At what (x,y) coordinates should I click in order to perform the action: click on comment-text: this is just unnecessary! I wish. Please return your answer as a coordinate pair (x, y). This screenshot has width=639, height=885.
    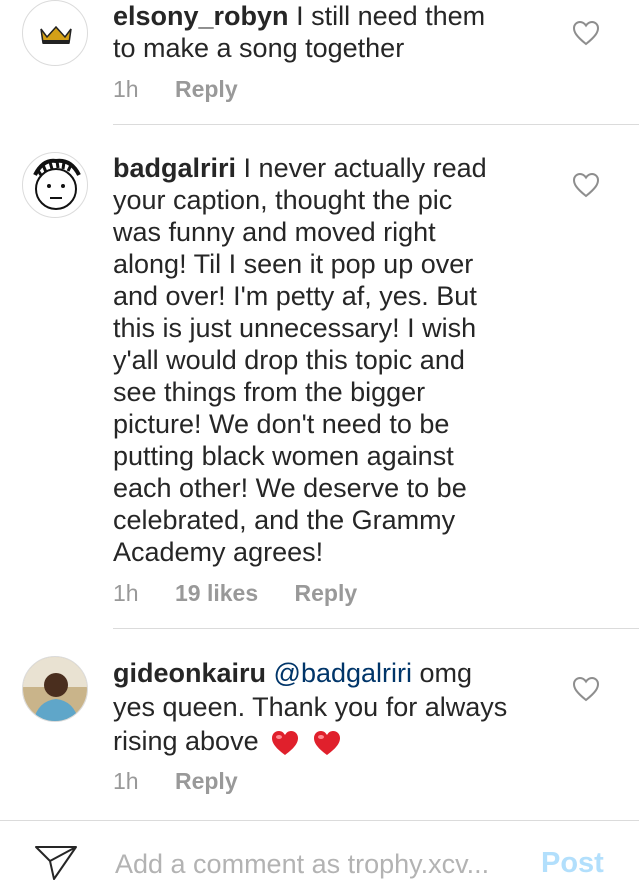
    Looking at the image, I should click on (295, 328).